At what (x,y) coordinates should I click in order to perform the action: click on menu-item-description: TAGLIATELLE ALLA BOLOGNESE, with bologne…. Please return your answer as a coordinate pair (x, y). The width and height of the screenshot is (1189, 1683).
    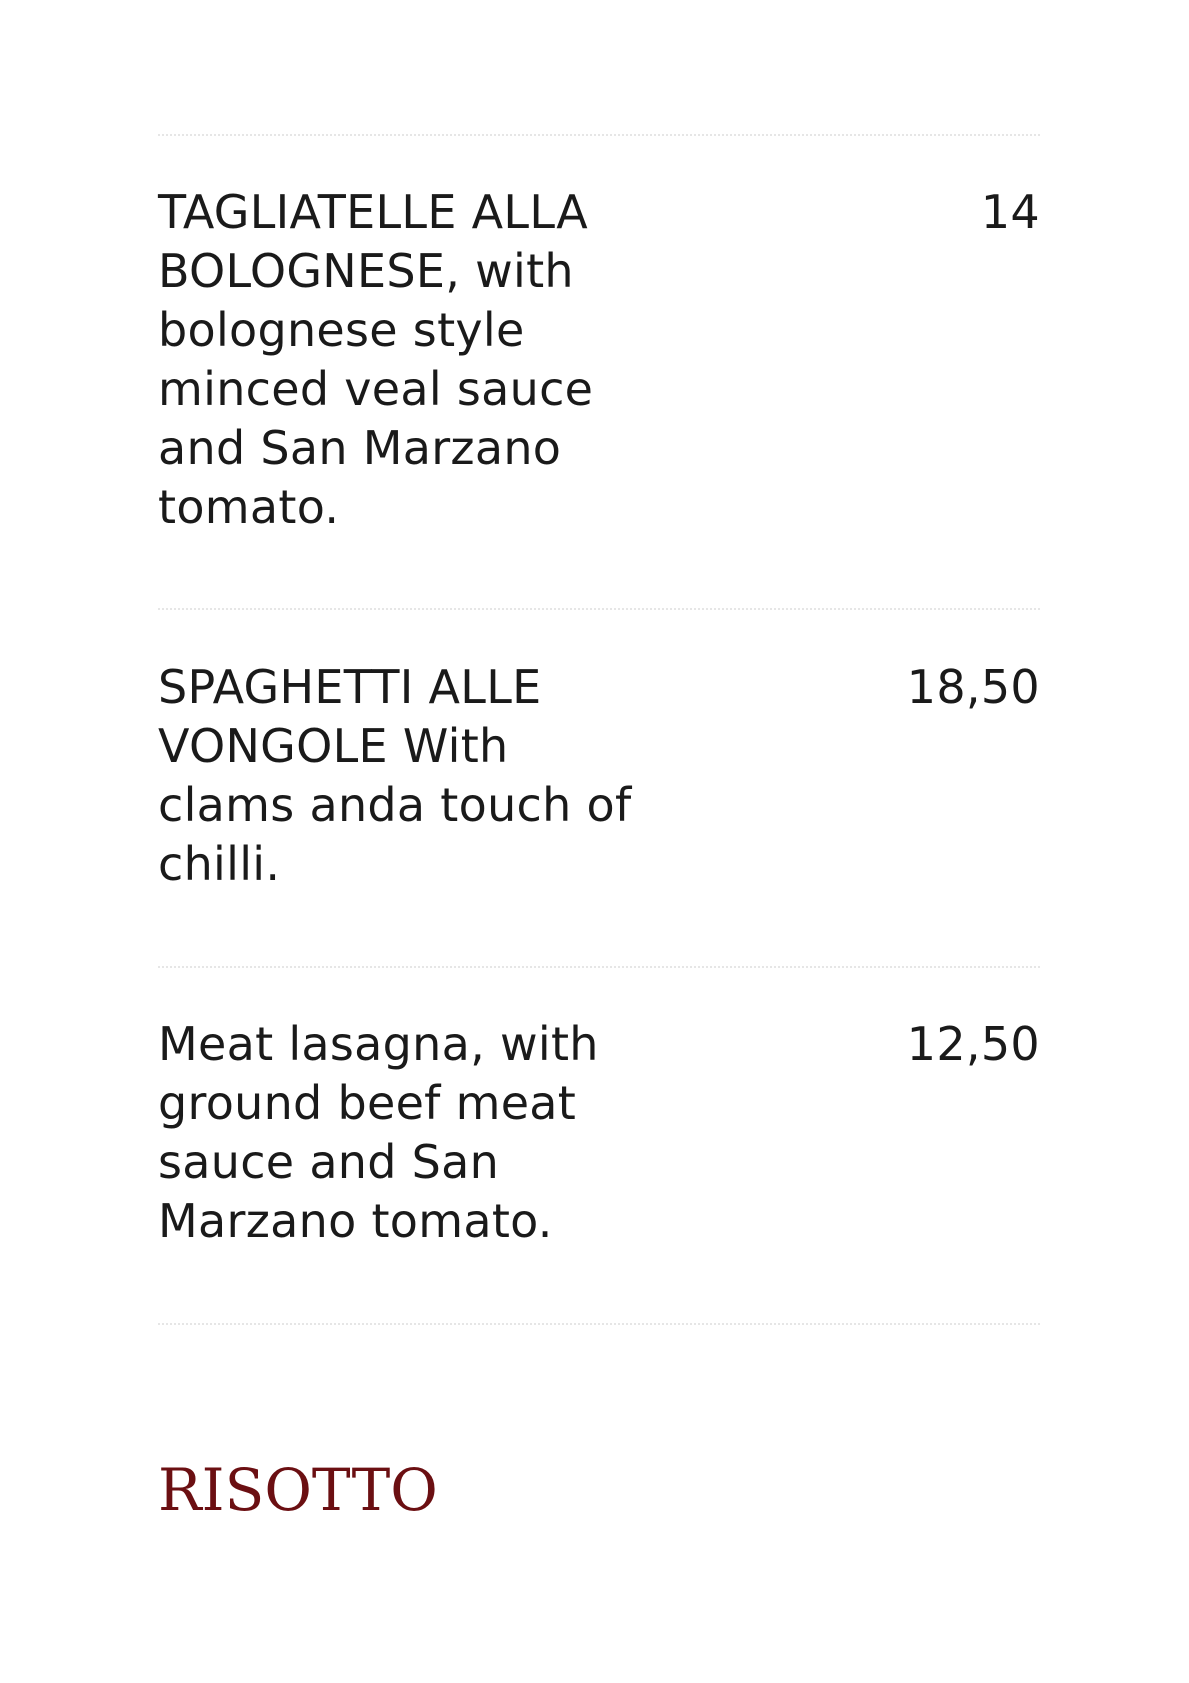
    Looking at the image, I should click on (376, 359).